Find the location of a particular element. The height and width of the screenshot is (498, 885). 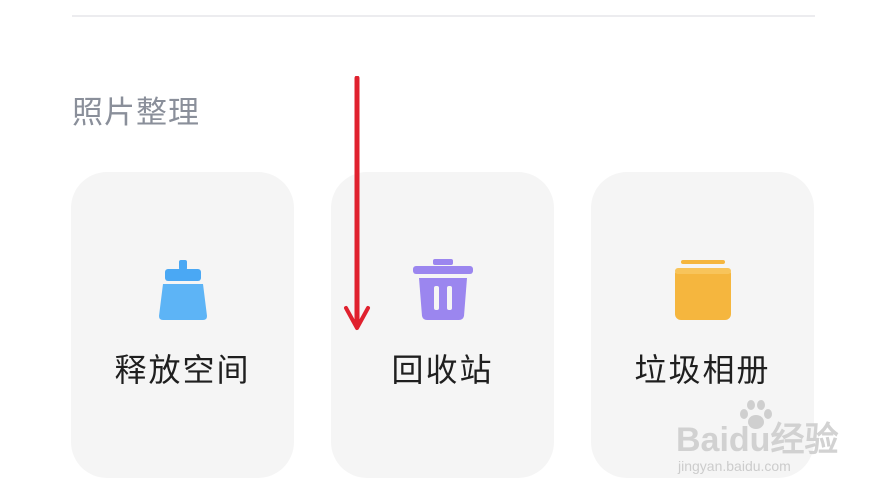

watermark-url: jingyan.baidu.com is located at coordinates (734, 466).